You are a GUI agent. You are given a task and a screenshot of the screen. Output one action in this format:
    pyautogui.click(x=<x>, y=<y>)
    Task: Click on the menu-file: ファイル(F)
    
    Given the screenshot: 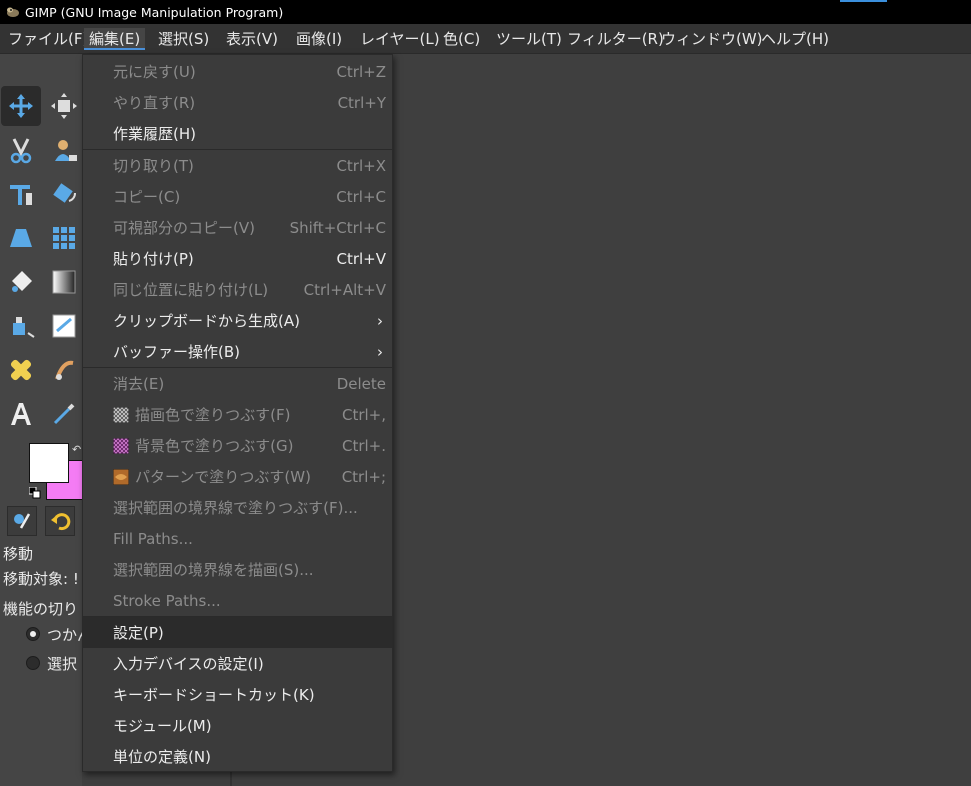 What is the action you would take?
    pyautogui.click(x=48, y=39)
    